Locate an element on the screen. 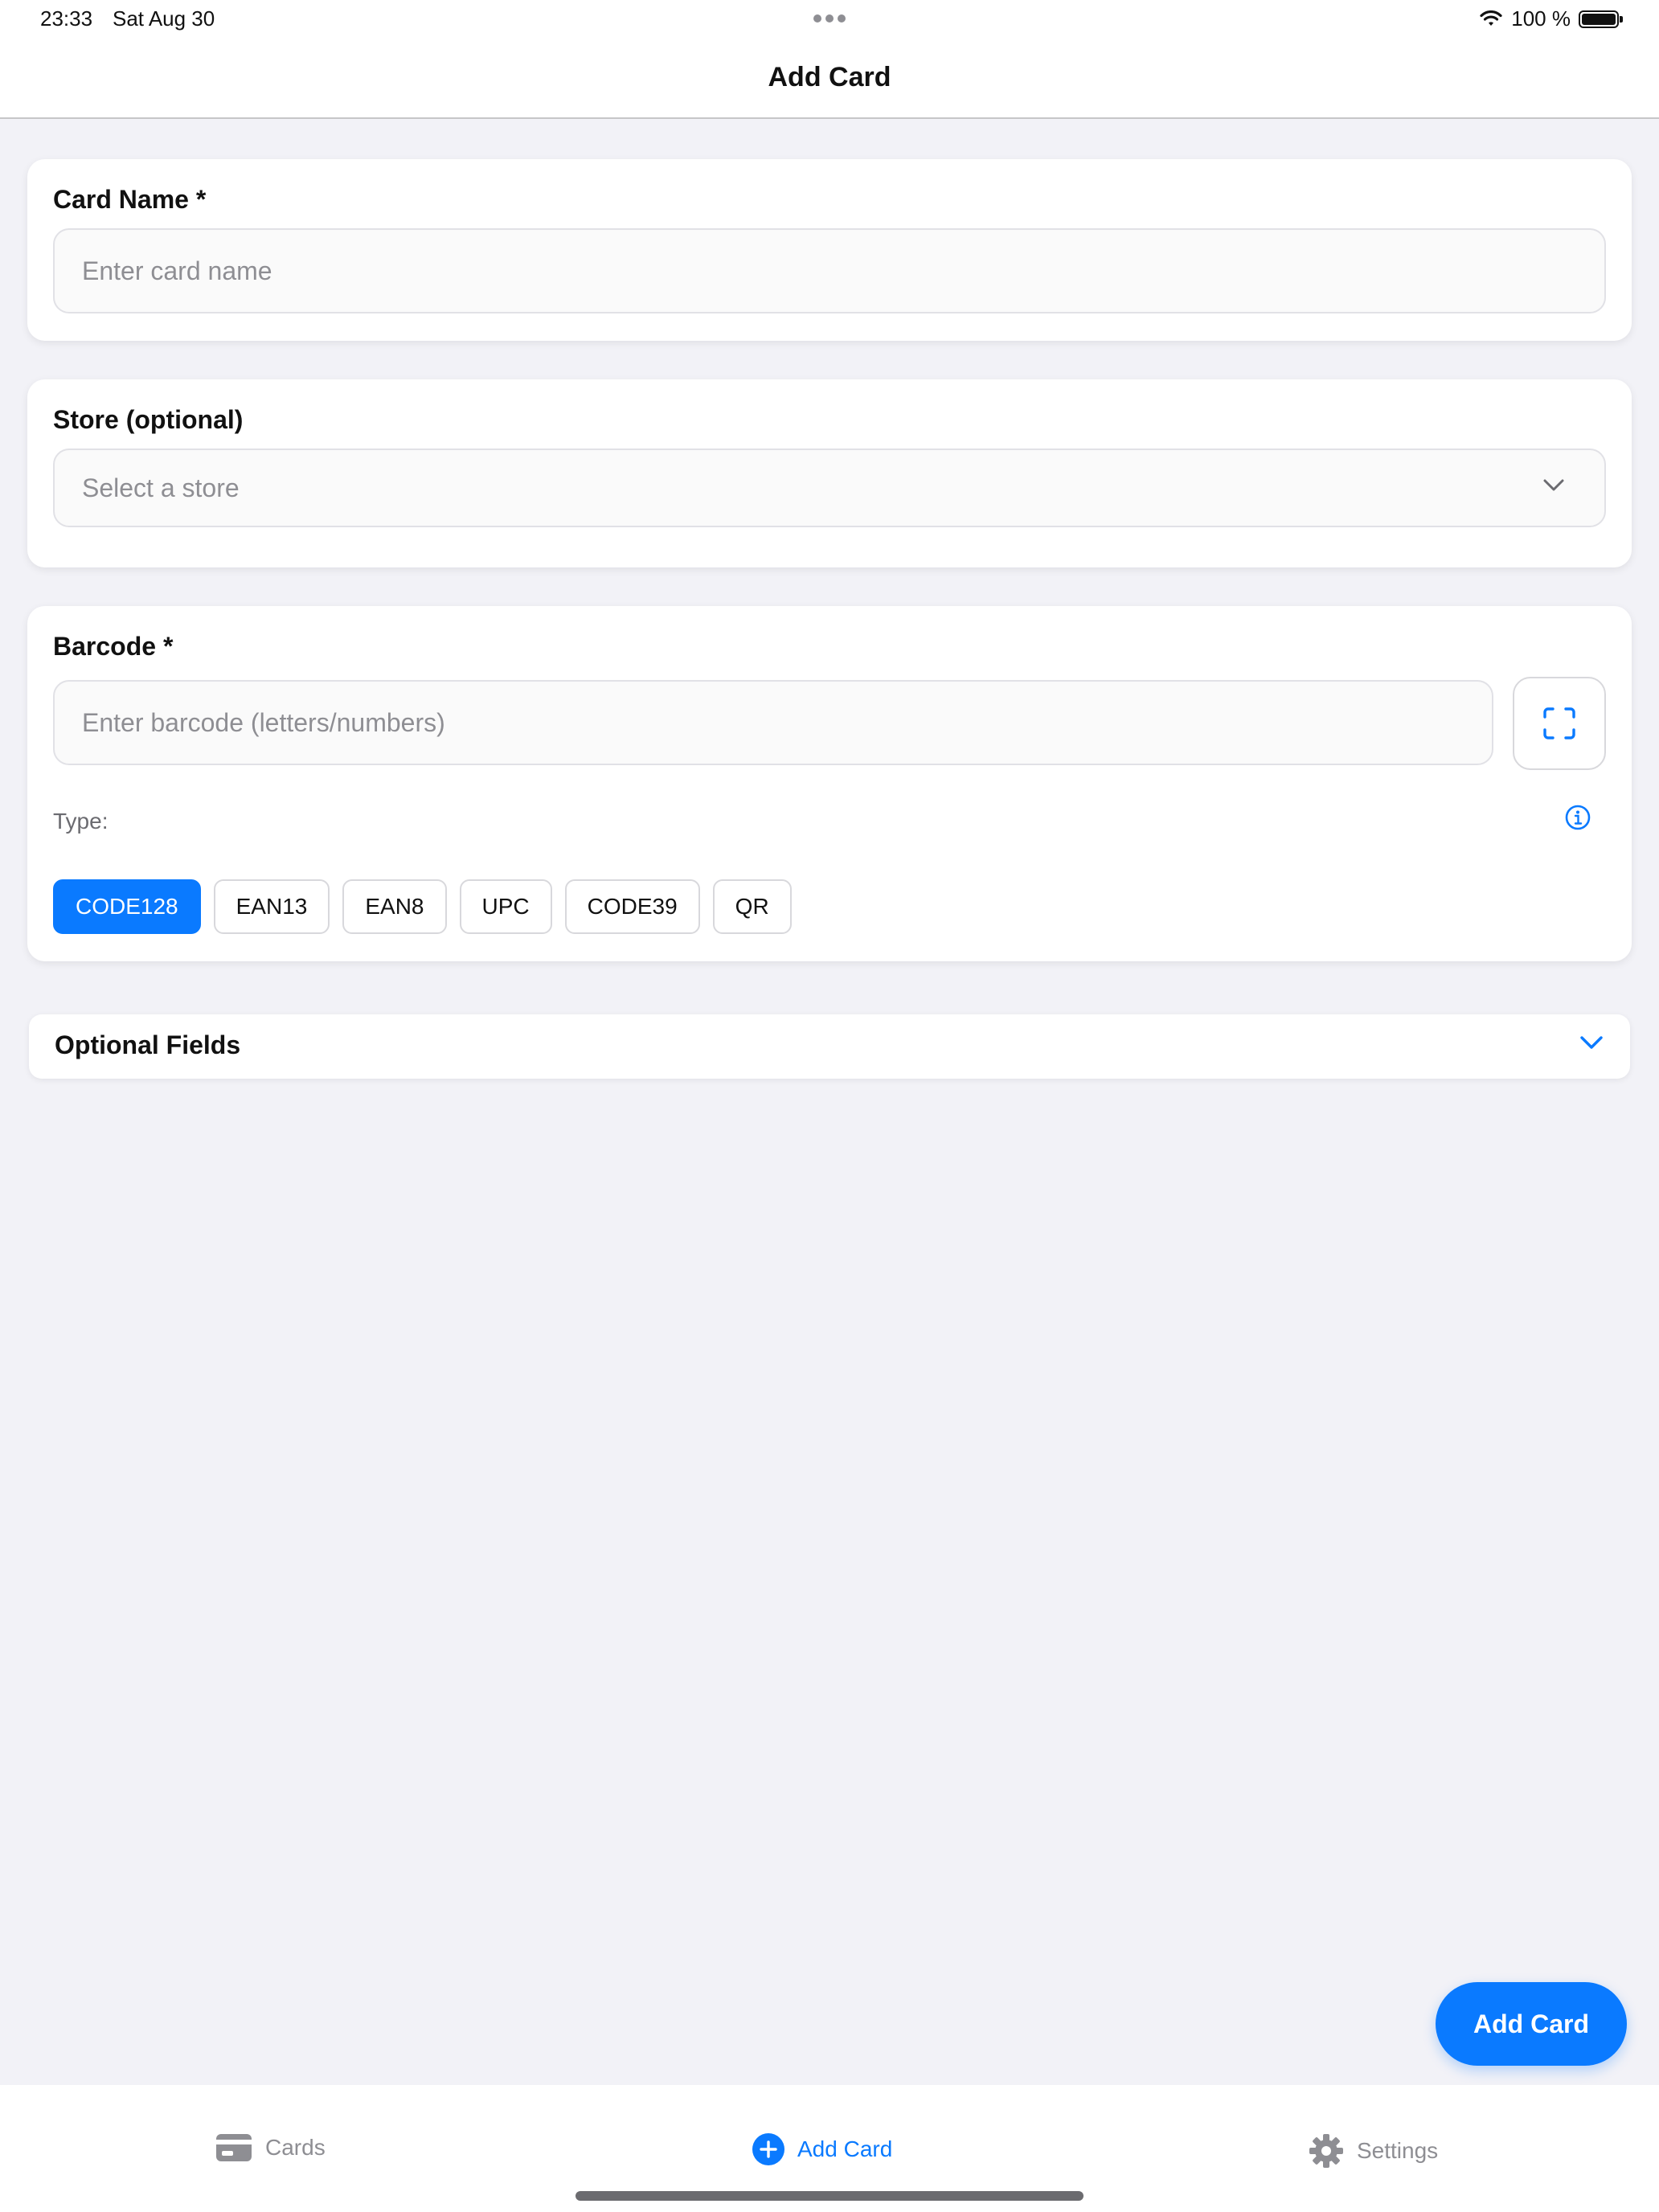 The image size is (1659, 2212). optional-fields-title: Optional Fields is located at coordinates (148, 1044).